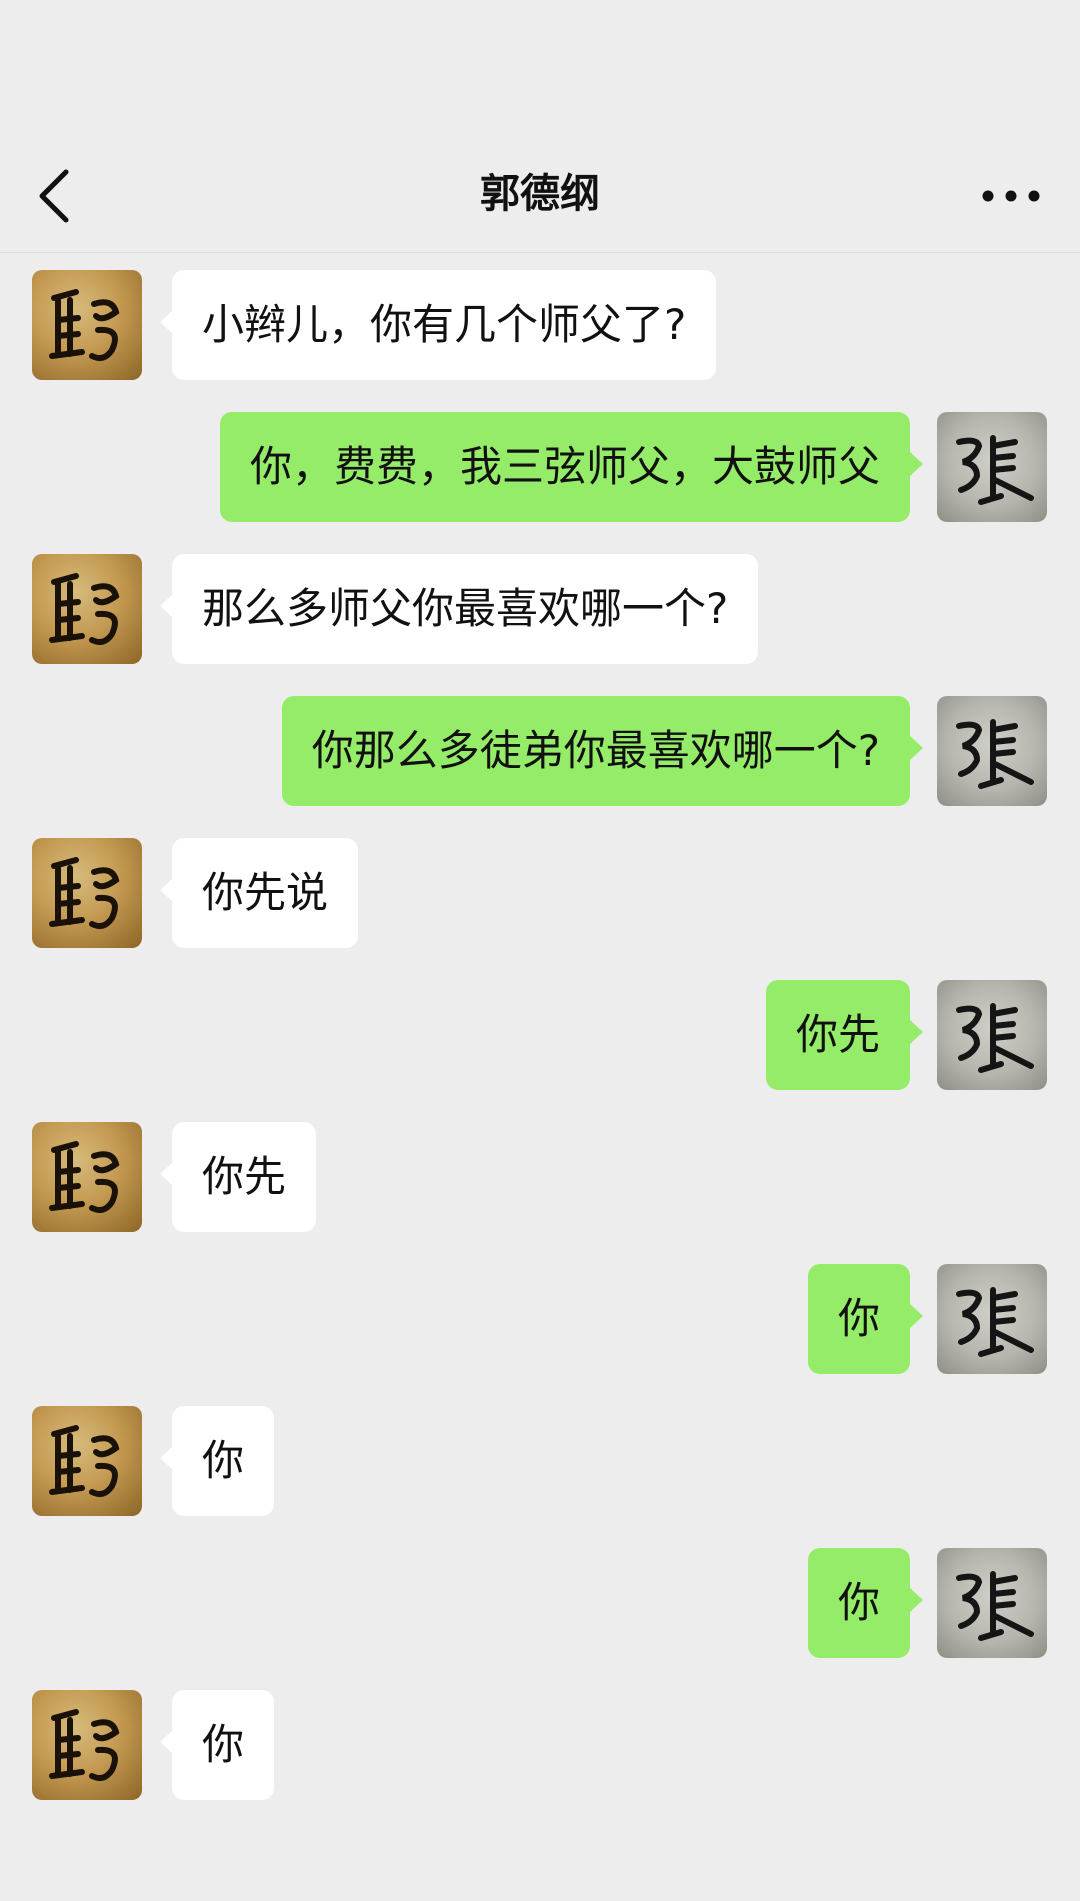 This screenshot has width=1080, height=1901. Describe the element at coordinates (540, 893) in the screenshot. I see `message-incoming: 你先说` at that location.